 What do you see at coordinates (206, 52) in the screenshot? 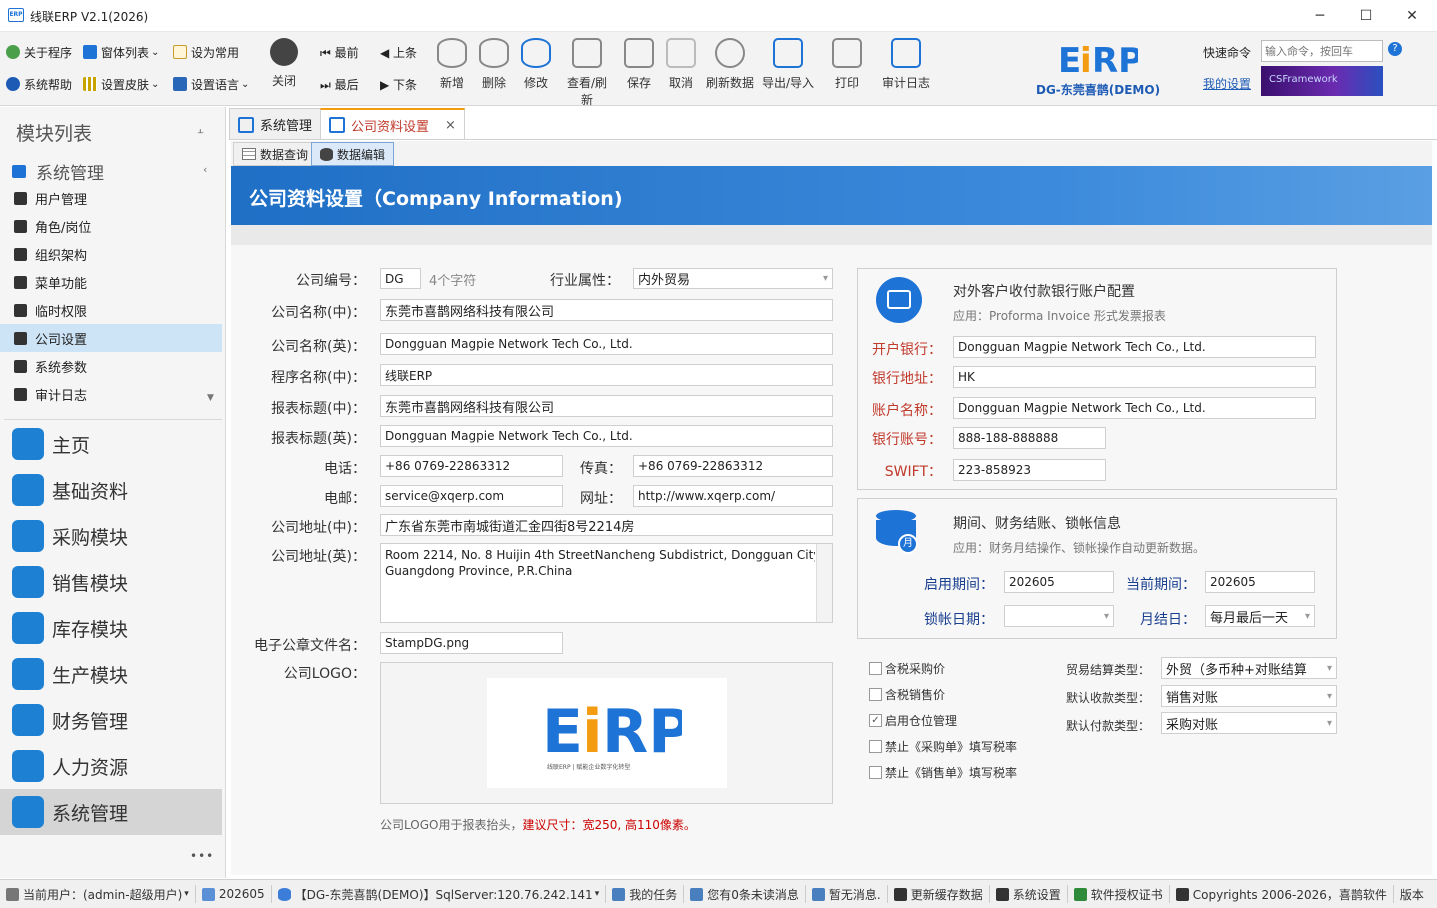
I see `set-favorite-button: 设为常用` at bounding box center [206, 52].